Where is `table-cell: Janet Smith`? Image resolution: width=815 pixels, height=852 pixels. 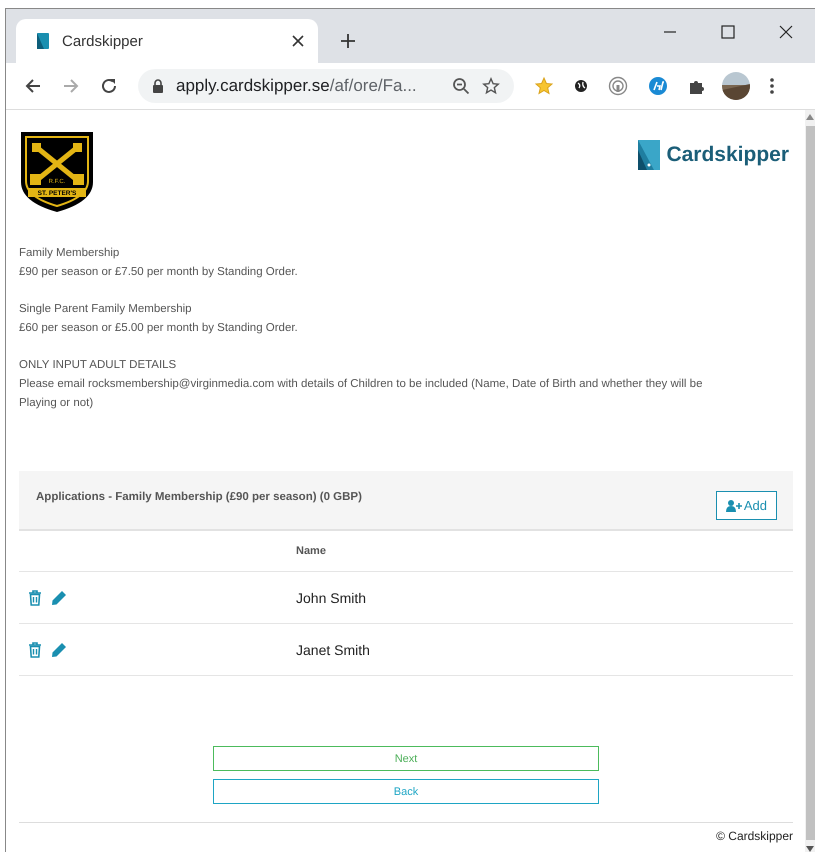 table-cell: Janet Smith is located at coordinates (333, 650).